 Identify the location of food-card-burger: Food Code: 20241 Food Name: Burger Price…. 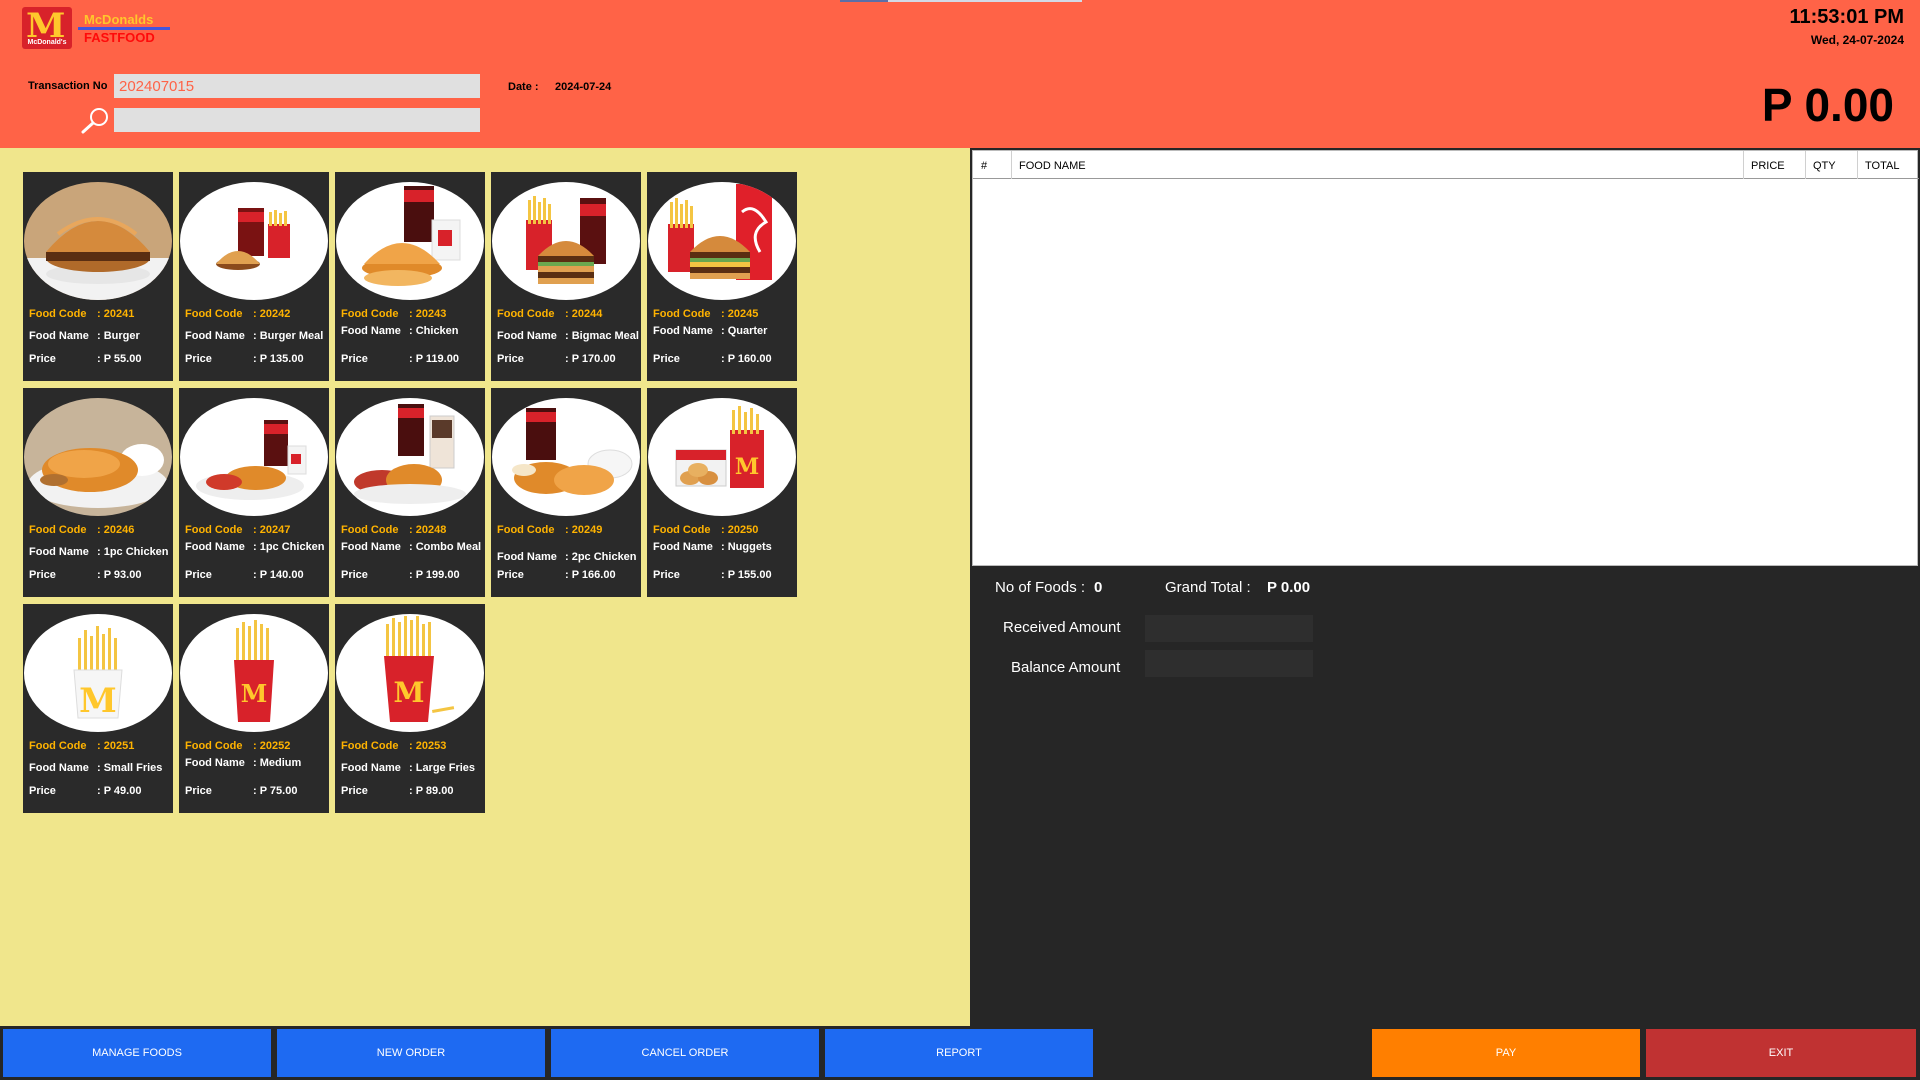
(98, 276).